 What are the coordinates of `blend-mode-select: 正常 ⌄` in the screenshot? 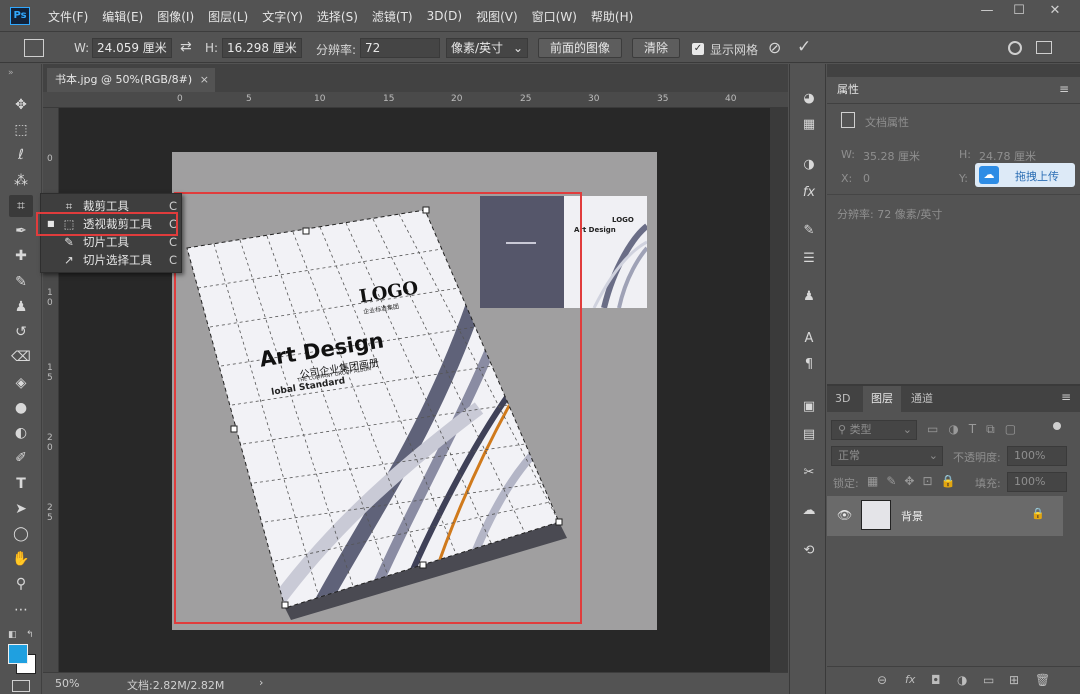 It's located at (887, 456).